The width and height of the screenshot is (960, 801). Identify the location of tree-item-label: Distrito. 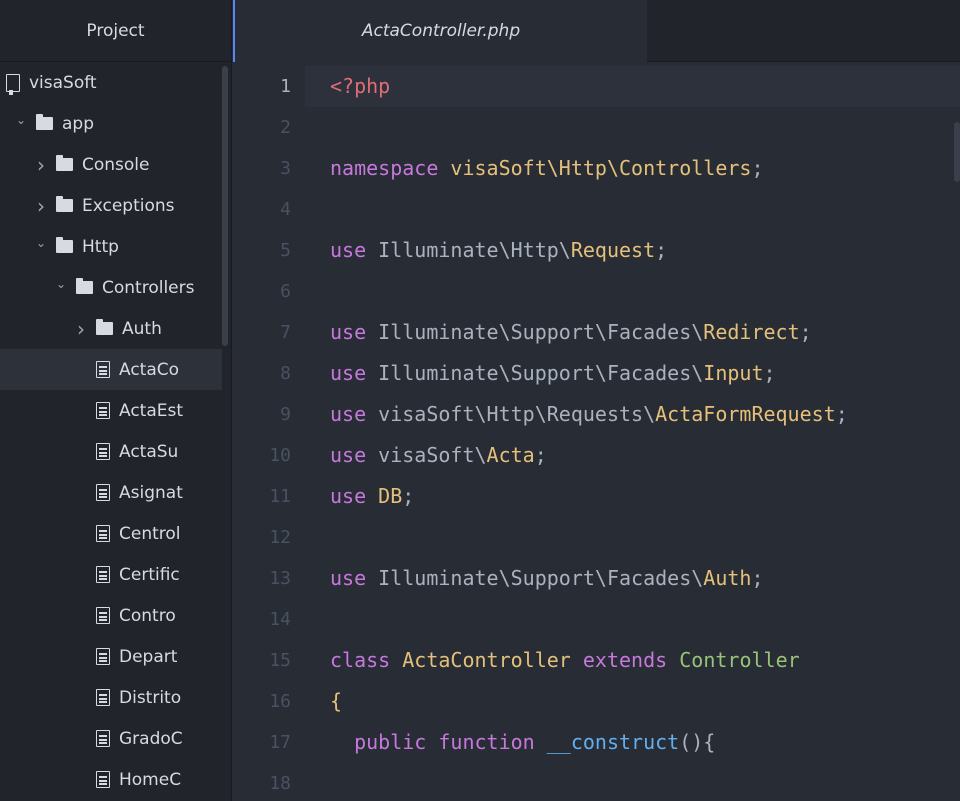
(150, 697).